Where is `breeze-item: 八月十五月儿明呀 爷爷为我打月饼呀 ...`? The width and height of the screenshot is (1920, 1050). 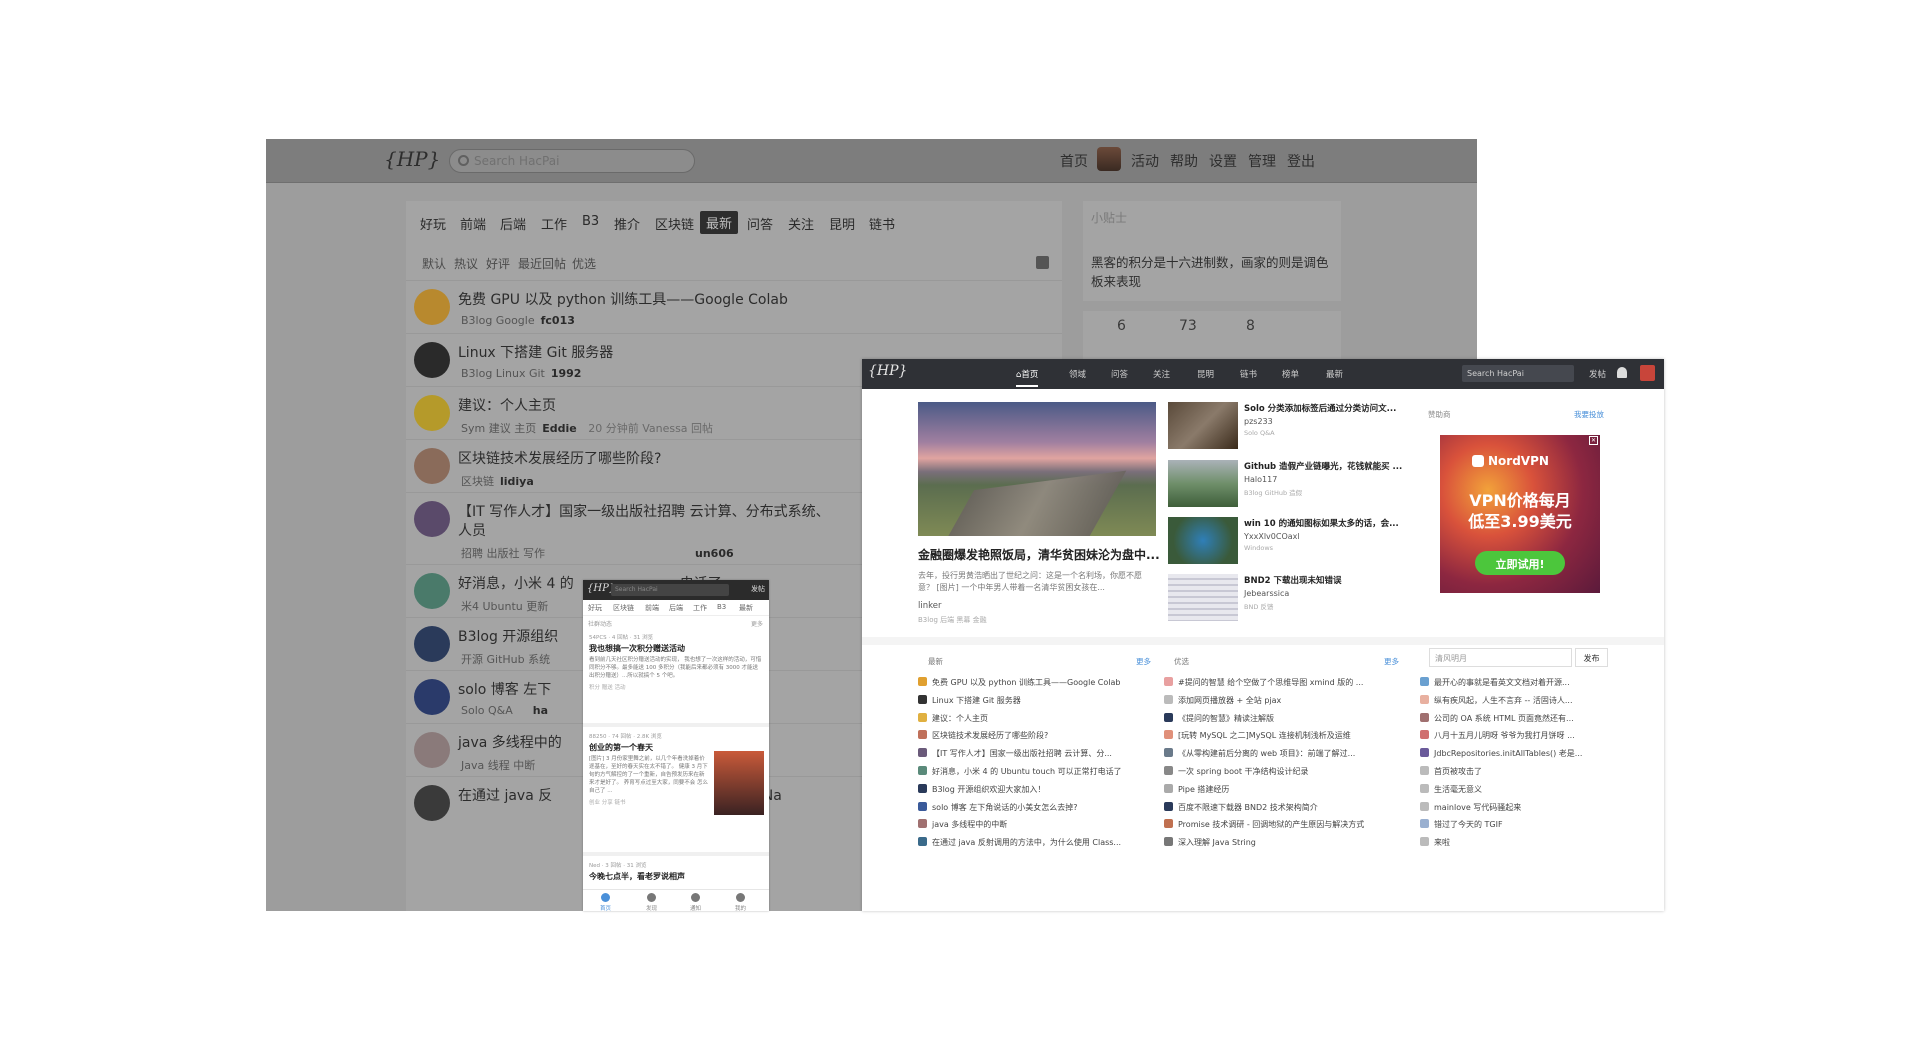
breeze-item: 八月十五月儿明呀 爷爷为我打月饼呀 ... is located at coordinates (1518, 736).